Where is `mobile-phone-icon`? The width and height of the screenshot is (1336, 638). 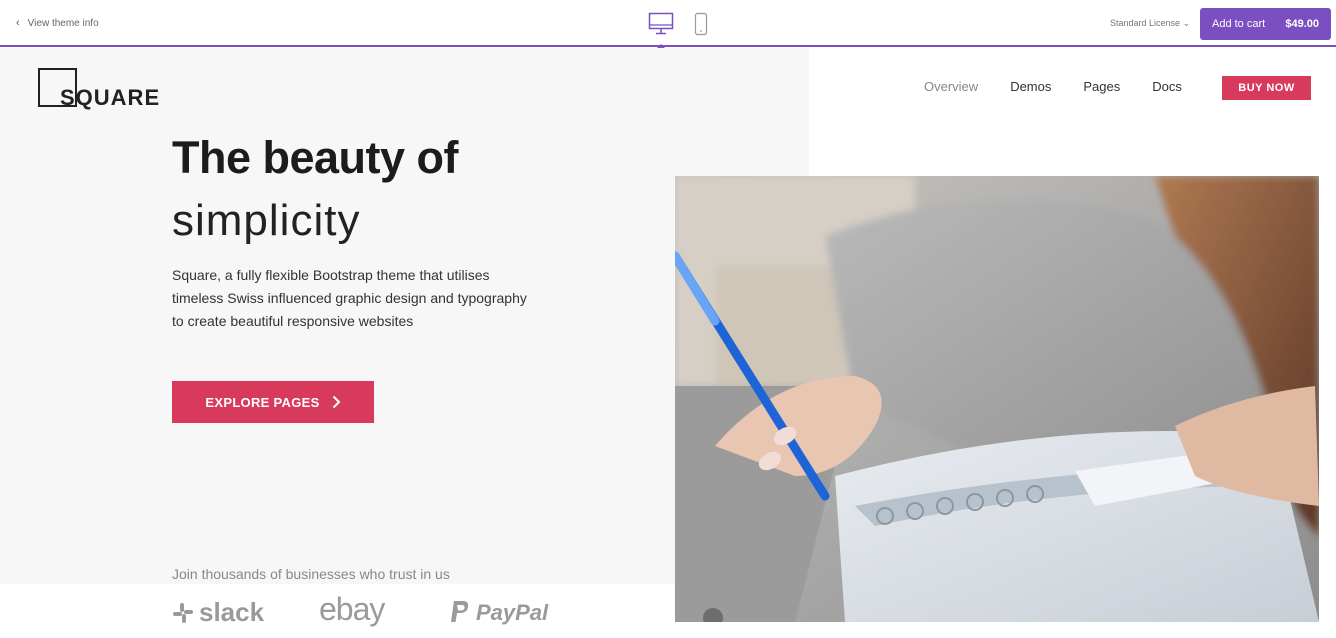
mobile-phone-icon is located at coordinates (701, 24).